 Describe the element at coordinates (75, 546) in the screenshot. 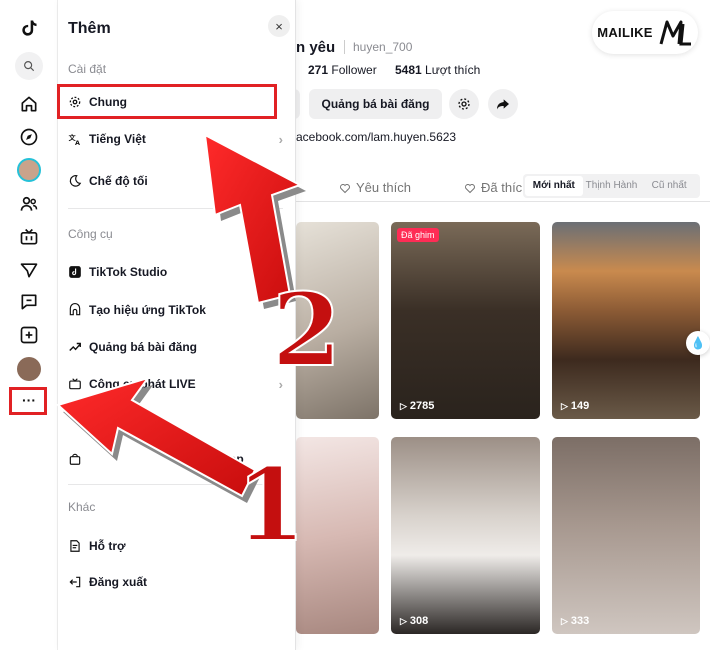

I see `help-doc-icon` at that location.